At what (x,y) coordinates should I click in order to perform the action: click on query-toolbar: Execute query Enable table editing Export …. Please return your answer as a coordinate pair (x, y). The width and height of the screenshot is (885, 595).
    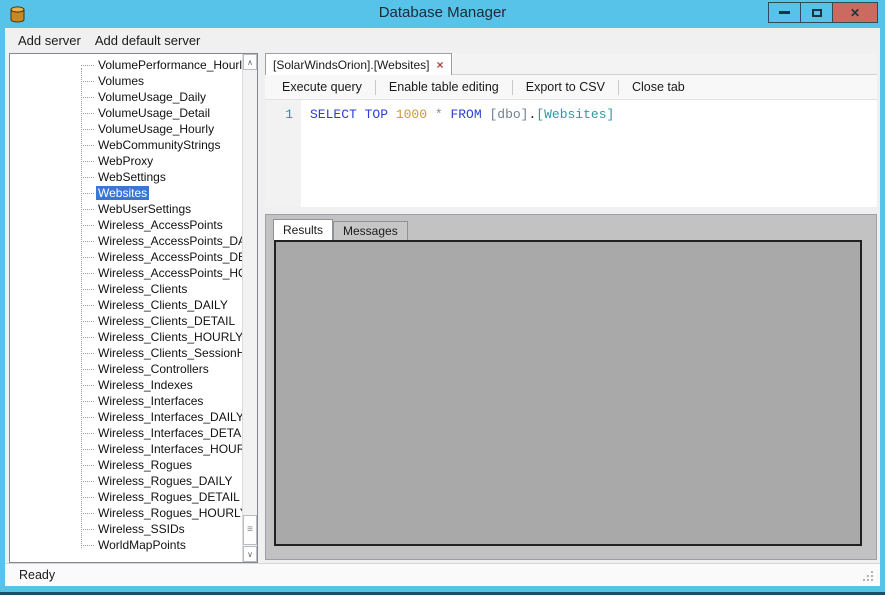
    Looking at the image, I should click on (571, 87).